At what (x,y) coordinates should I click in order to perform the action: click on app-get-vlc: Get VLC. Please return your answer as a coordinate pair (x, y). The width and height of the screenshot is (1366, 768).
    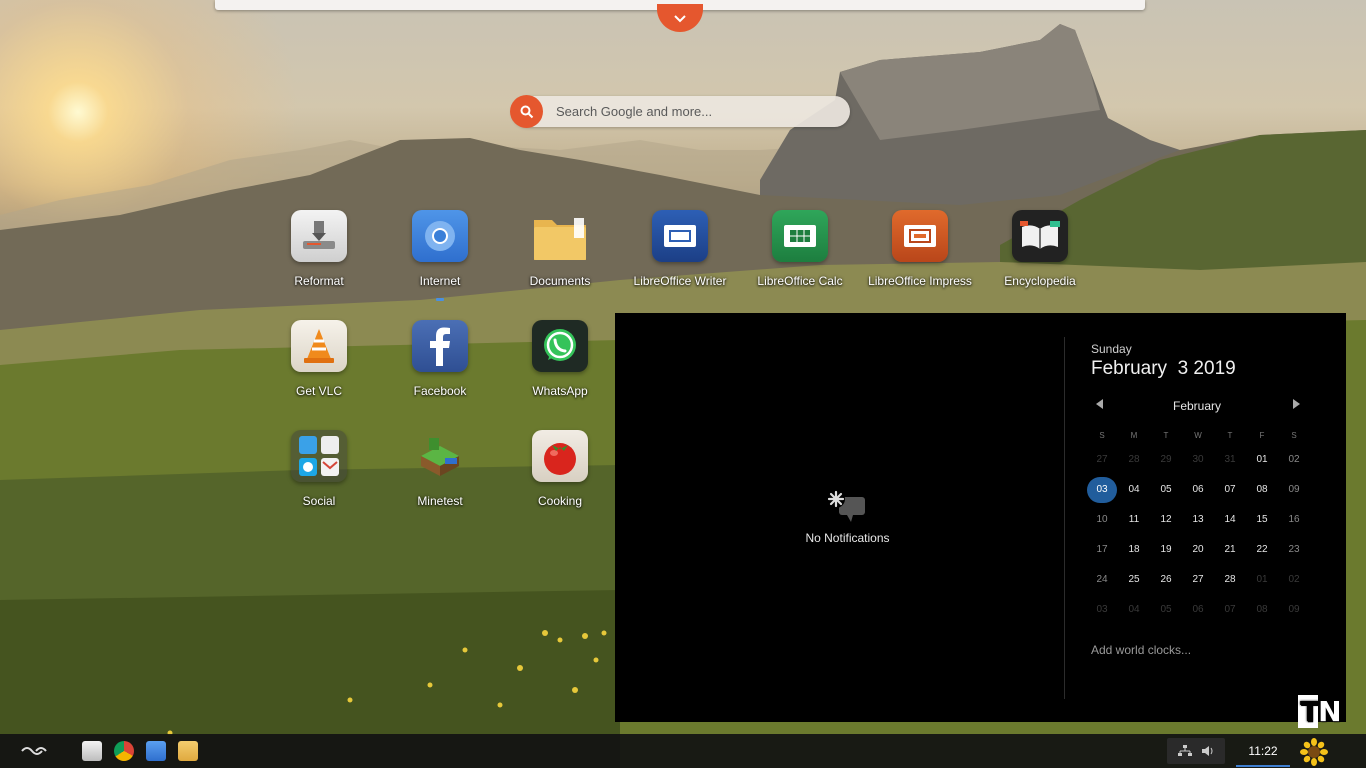
    Looking at the image, I should click on (319, 359).